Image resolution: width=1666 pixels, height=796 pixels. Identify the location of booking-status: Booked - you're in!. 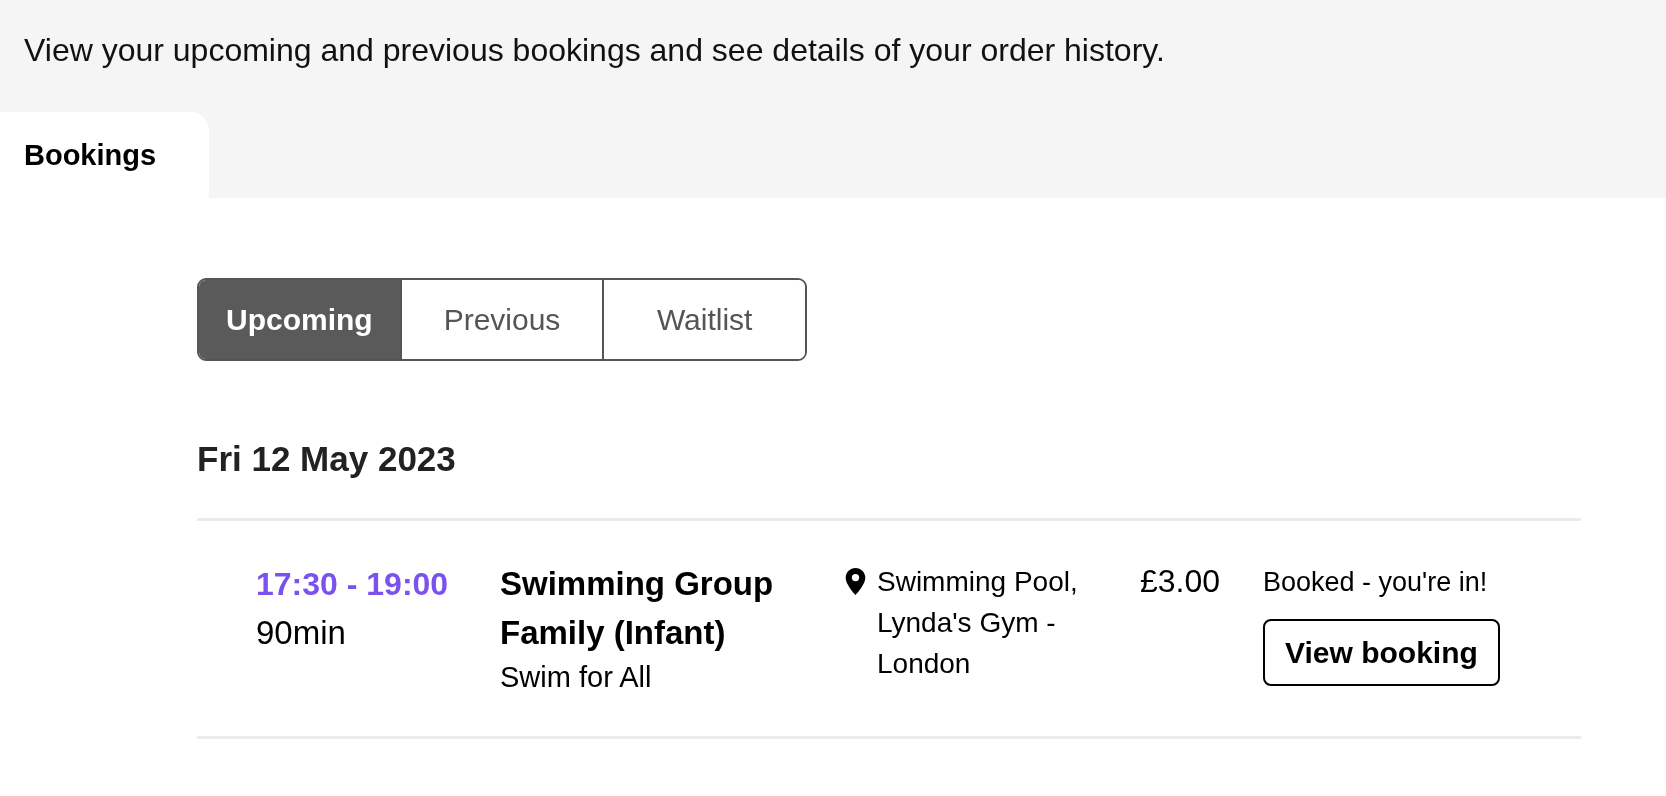
(1375, 582).